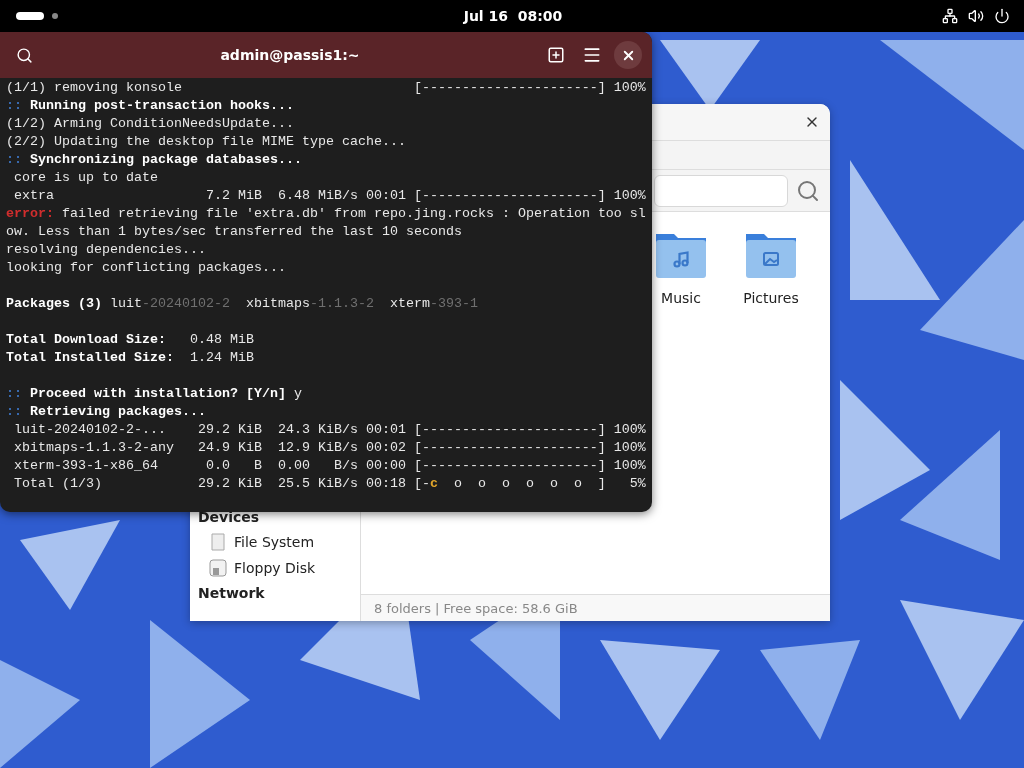  Describe the element at coordinates (130, 340) in the screenshot. I see `terminal-line: Total Download Size: 0.48 MiB` at that location.